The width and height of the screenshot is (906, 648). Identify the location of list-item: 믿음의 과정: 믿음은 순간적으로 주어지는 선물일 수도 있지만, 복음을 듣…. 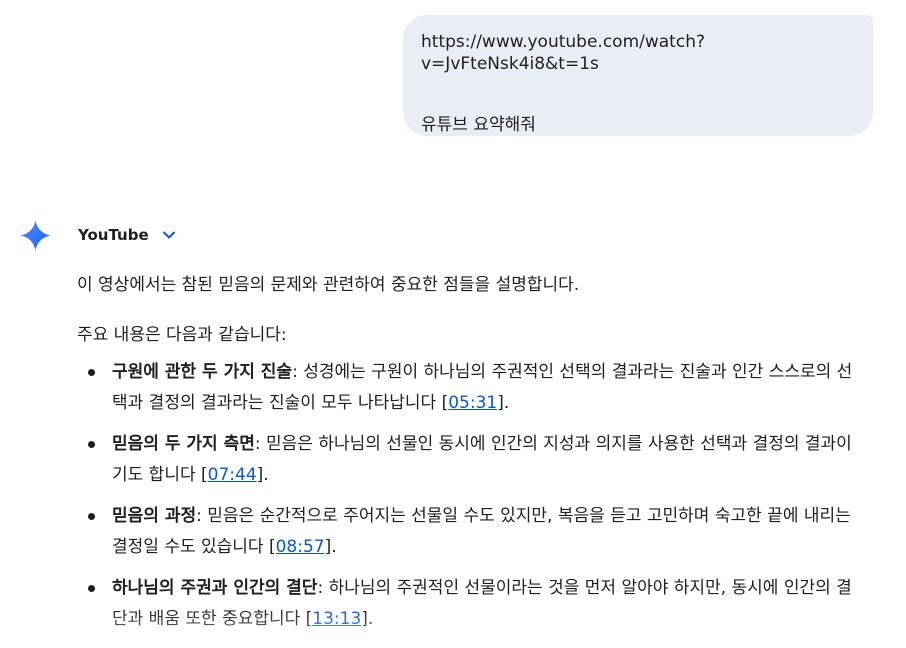
(468, 532).